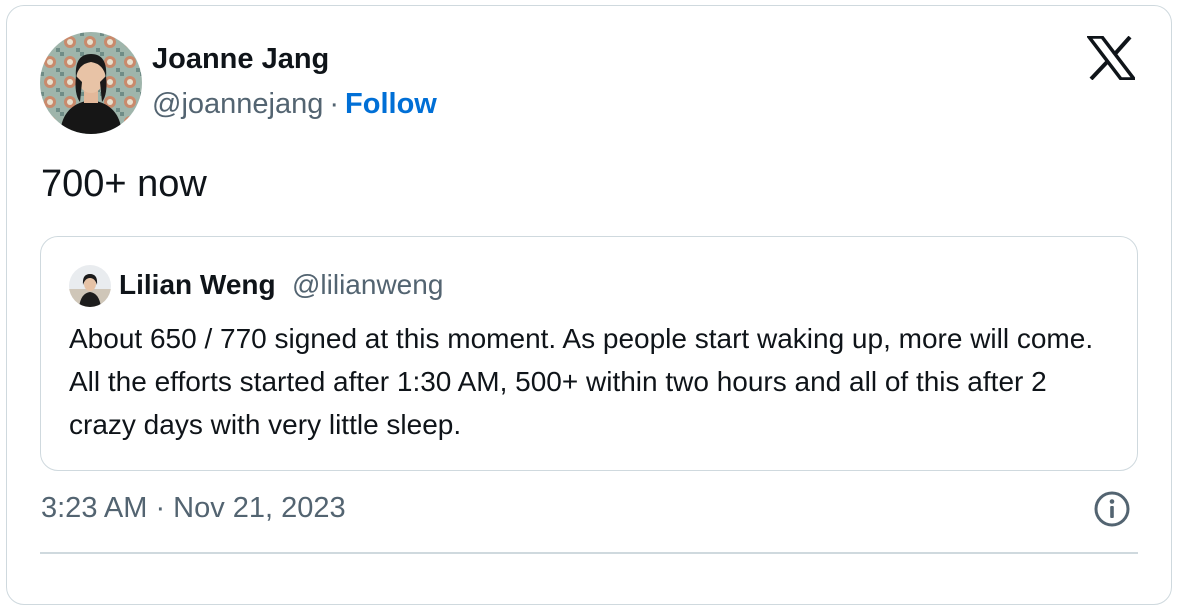 This screenshot has width=1182, height=605. I want to click on quoted-author-avatar, so click(90, 286).